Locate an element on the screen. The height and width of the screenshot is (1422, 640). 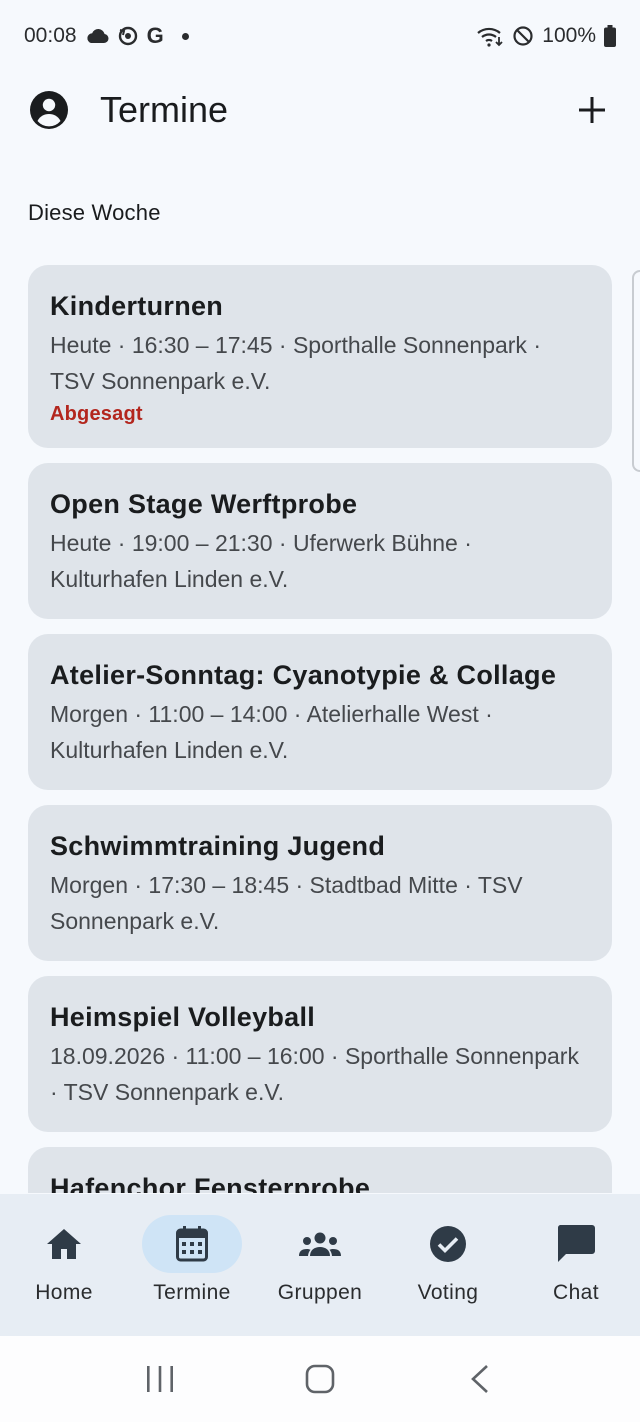
event-title: Schwimmtraining Jugend is located at coordinates (218, 846).